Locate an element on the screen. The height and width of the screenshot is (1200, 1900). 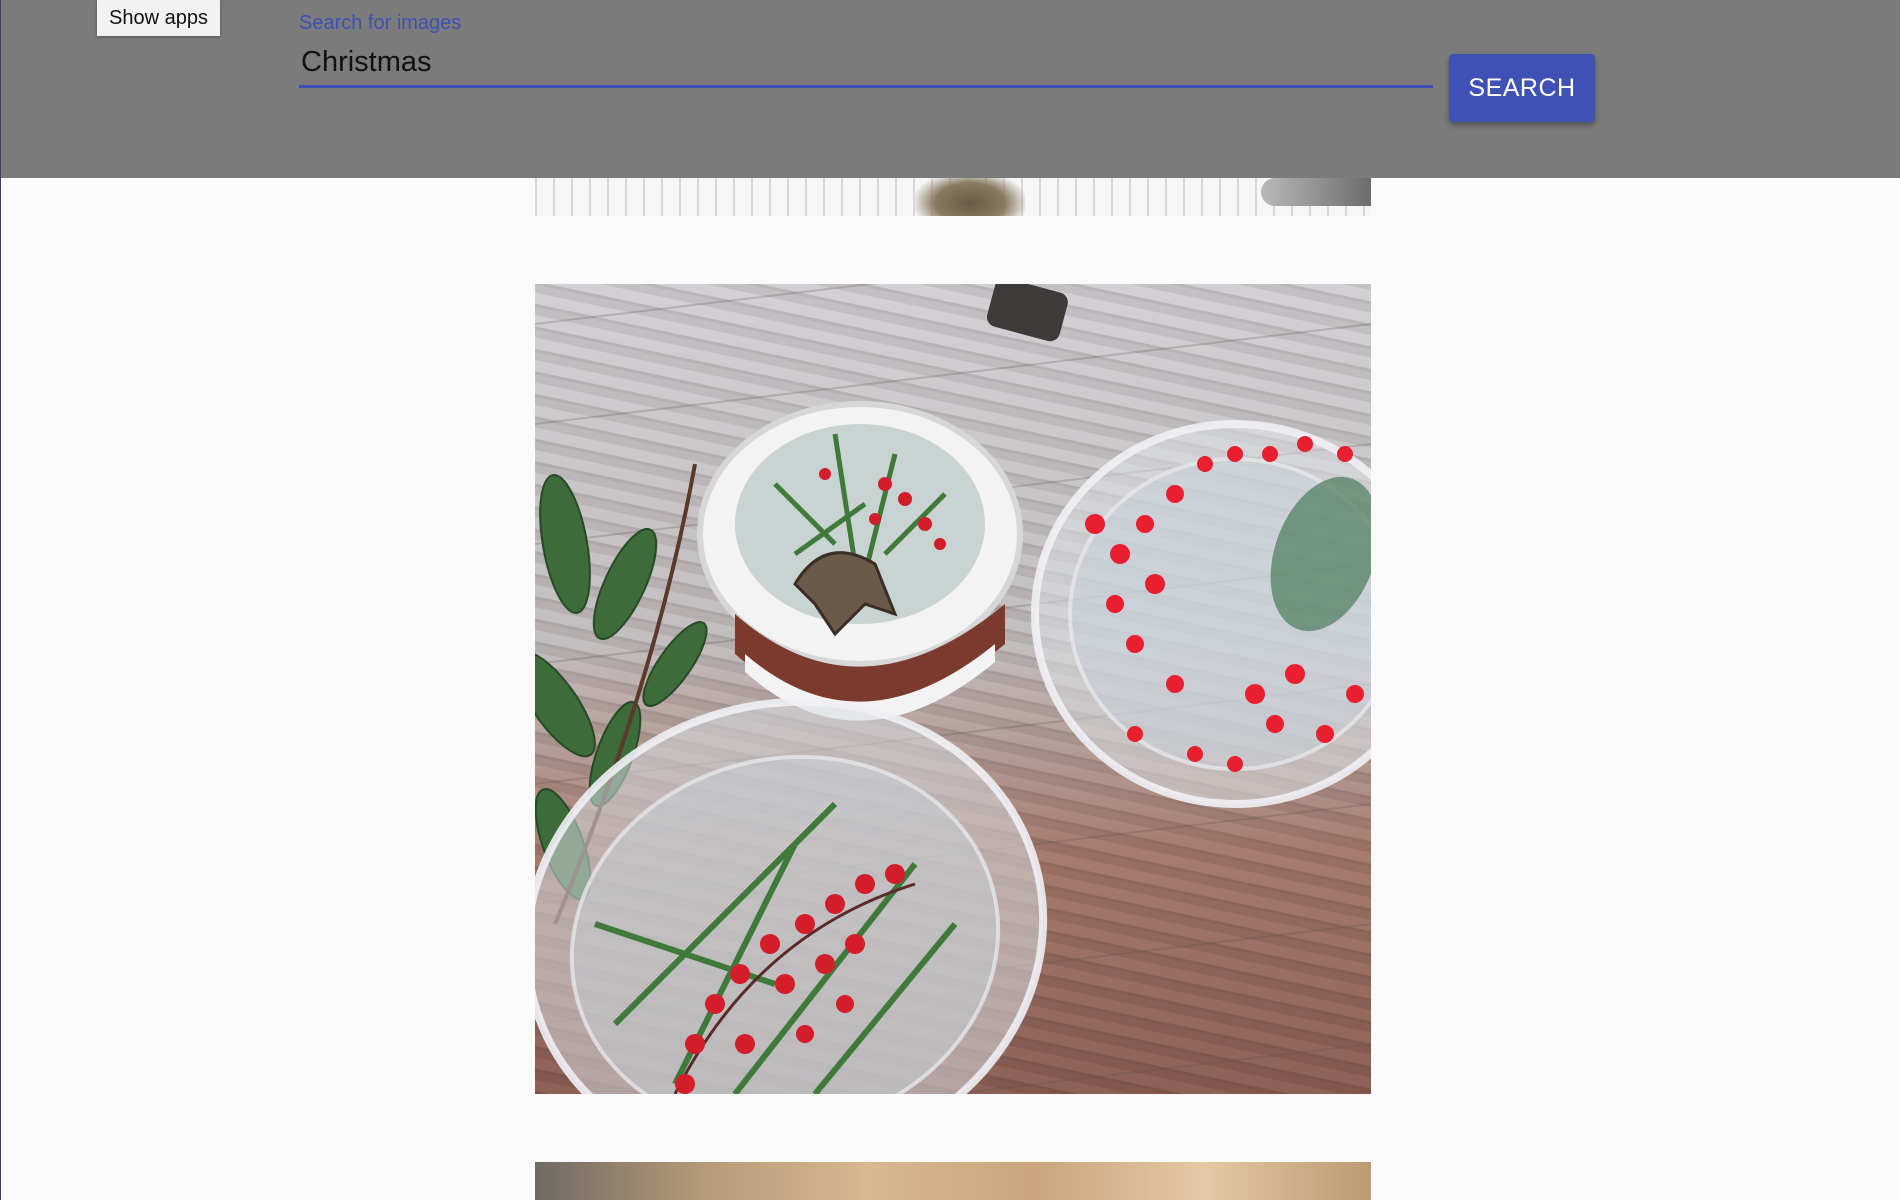
search-button: SEARCH is located at coordinates (1522, 88).